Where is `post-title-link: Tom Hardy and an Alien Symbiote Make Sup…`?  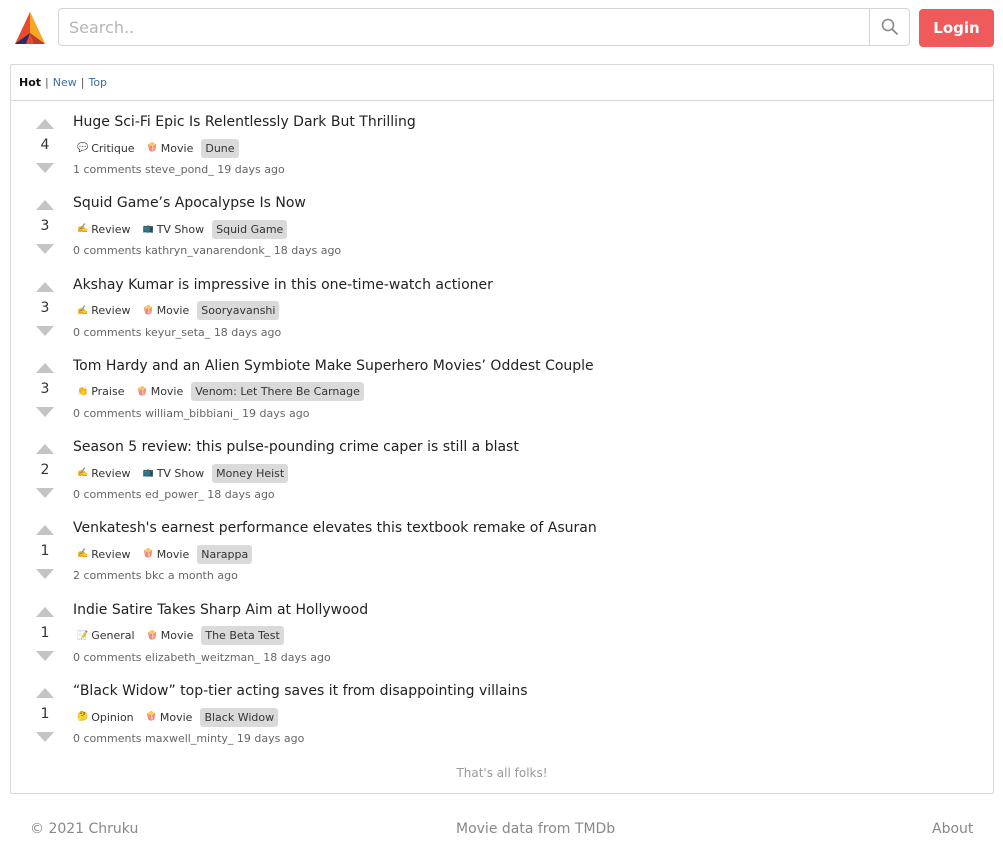 post-title-link: Tom Hardy and an Alien Symbiote Make Sup… is located at coordinates (333, 366).